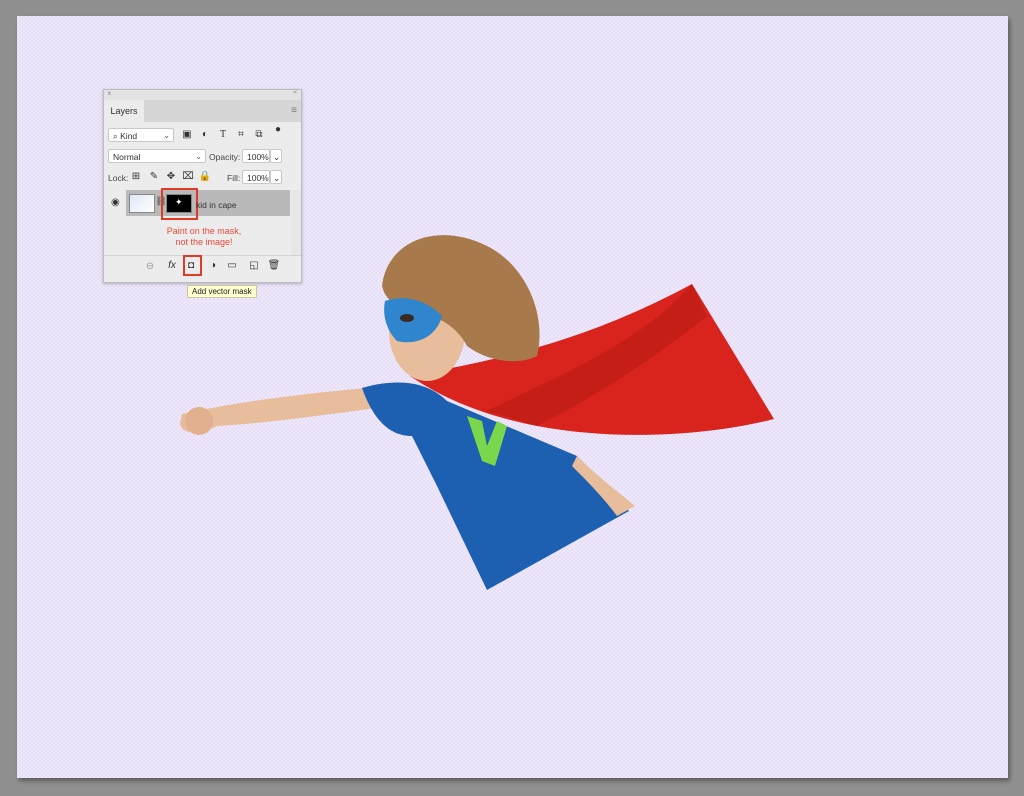  What do you see at coordinates (202, 111) in the screenshot?
I see `panel-tab-row: Layers ≡` at bounding box center [202, 111].